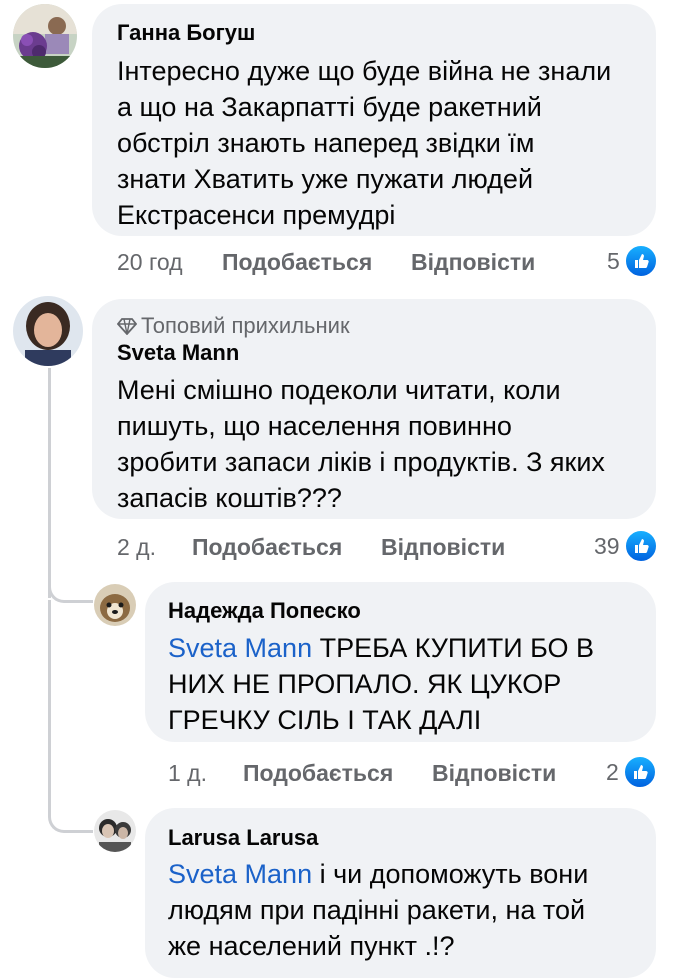 The height and width of the screenshot is (978, 673). Describe the element at coordinates (607, 545) in the screenshot. I see `reaction-count: 39` at that location.